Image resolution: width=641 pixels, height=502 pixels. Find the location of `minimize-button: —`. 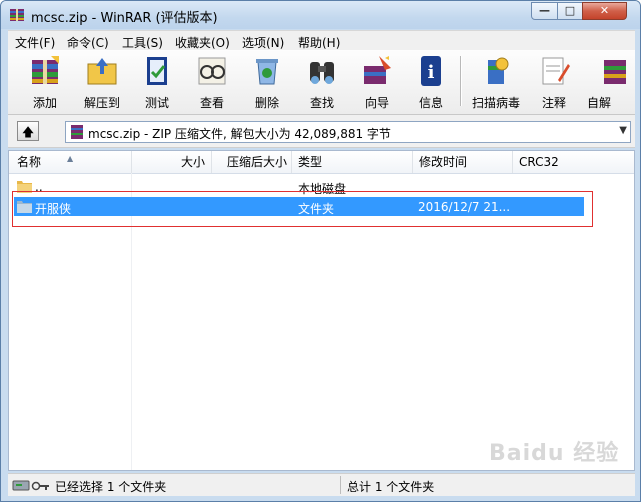

minimize-button: — is located at coordinates (544, 11).